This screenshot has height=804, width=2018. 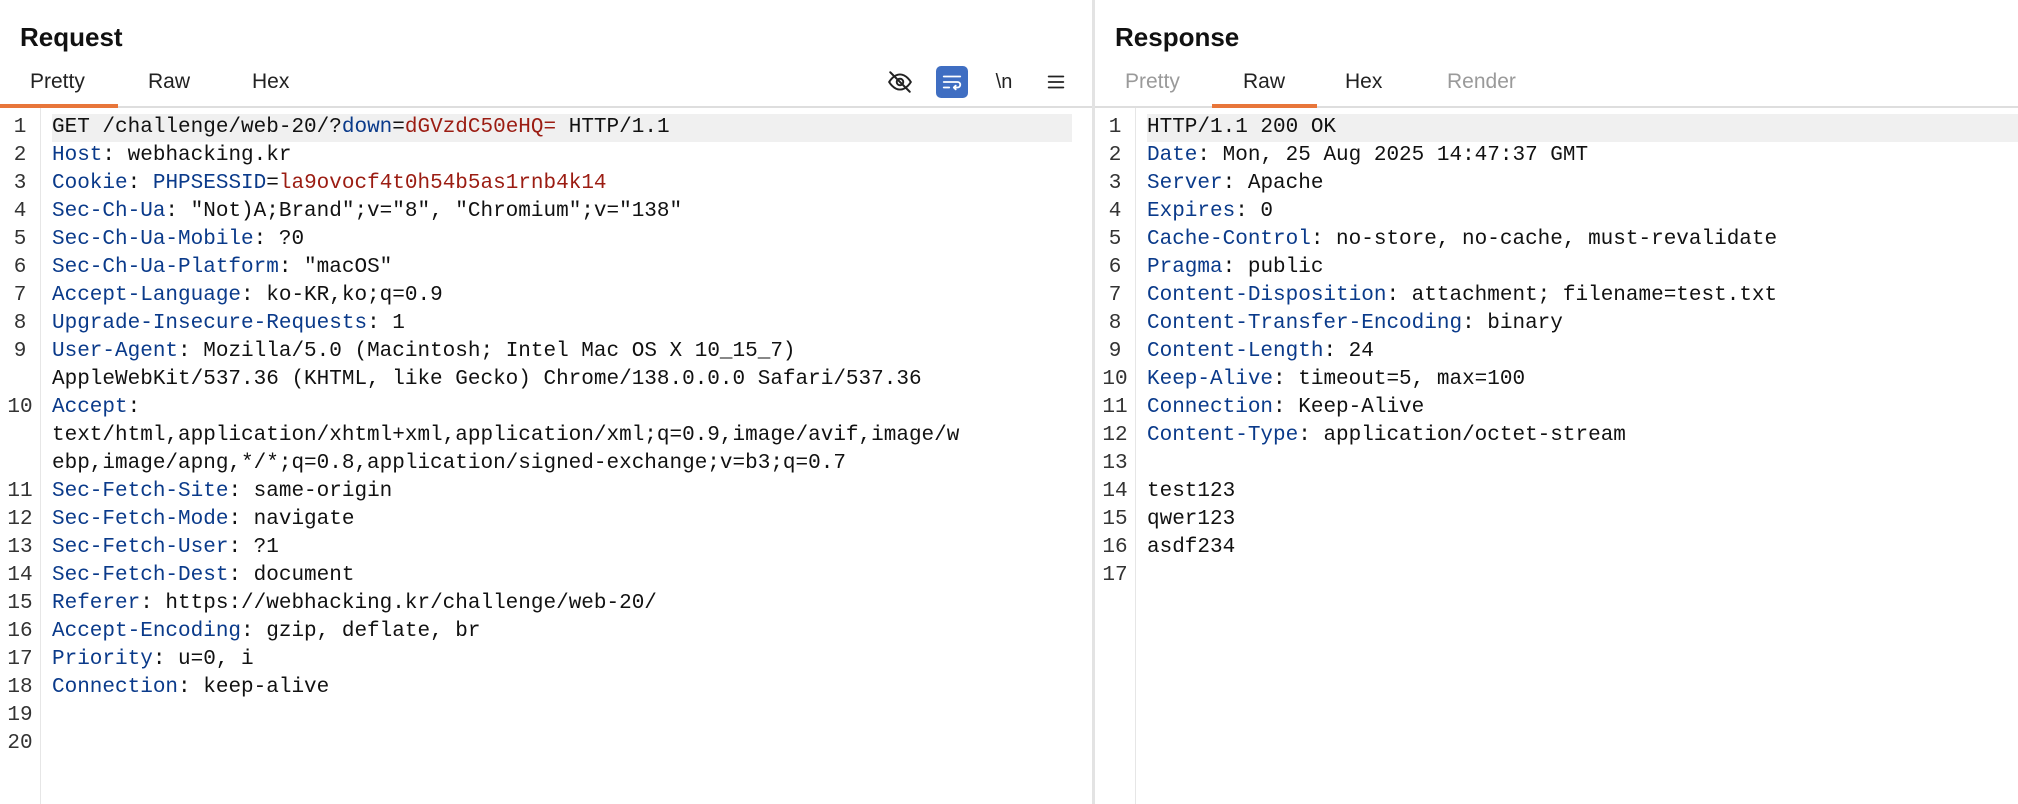 I want to click on header-name: Sec-Fetch-Mode, so click(x=140, y=519).